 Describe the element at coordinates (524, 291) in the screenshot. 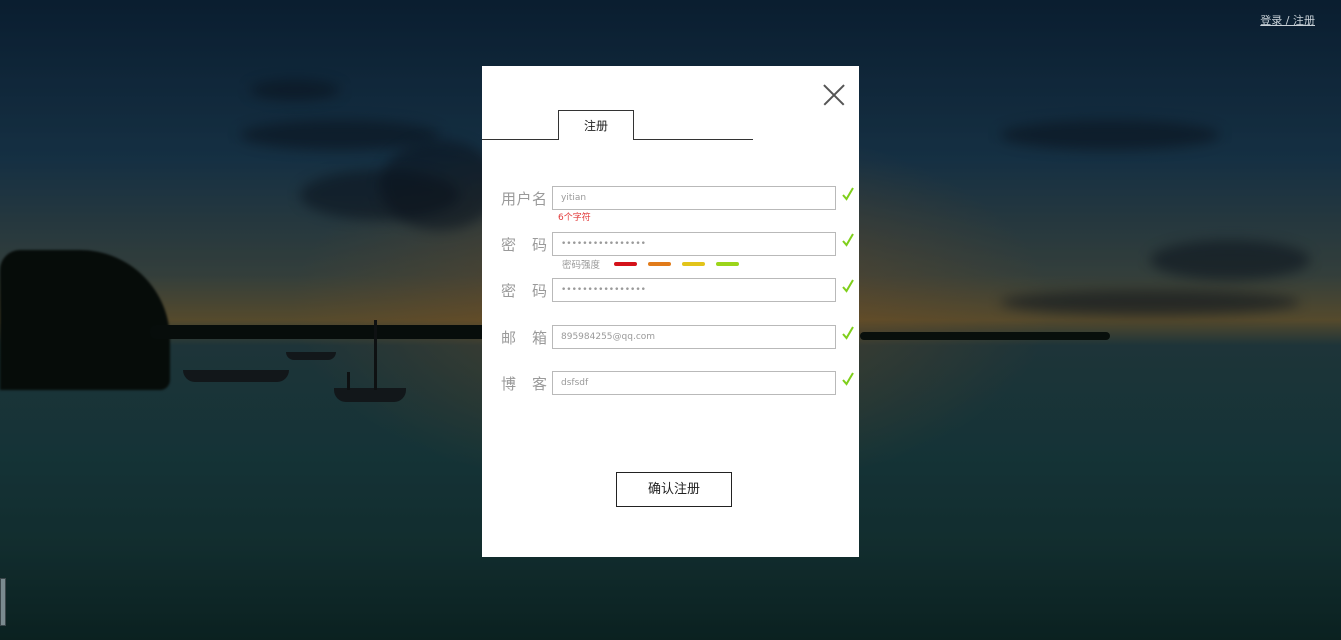

I see `confirm-password-label: 密 码` at that location.